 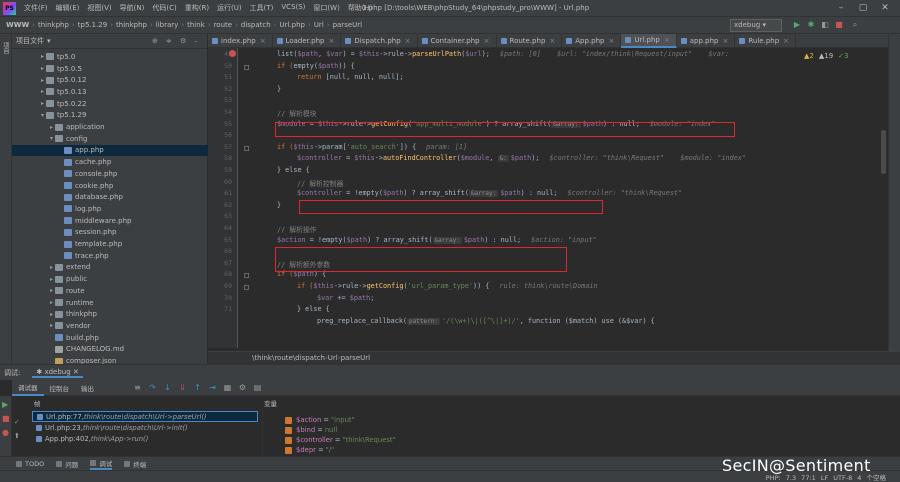 What do you see at coordinates (826, 56) in the screenshot?
I see `inspection-widget: ▲2 ▲19 ✓3` at bounding box center [826, 56].